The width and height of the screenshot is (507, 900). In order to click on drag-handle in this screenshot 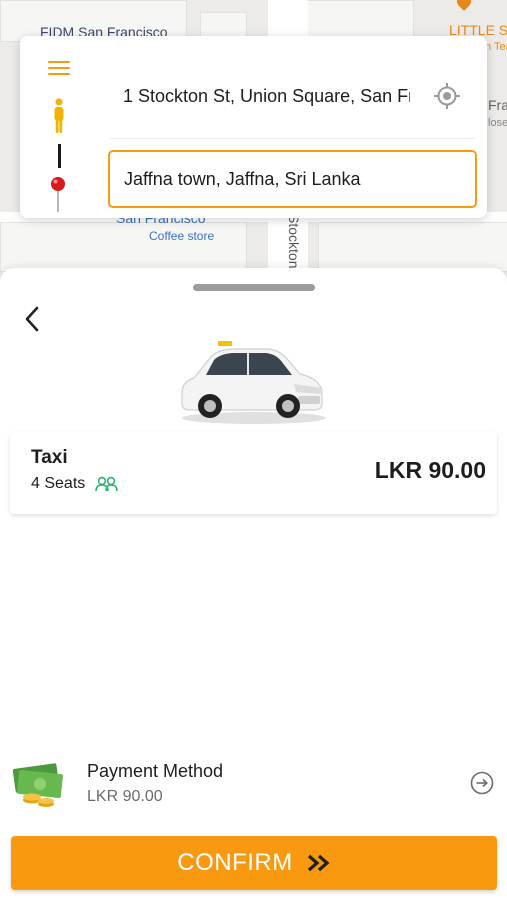, I will do `click(254, 287)`.